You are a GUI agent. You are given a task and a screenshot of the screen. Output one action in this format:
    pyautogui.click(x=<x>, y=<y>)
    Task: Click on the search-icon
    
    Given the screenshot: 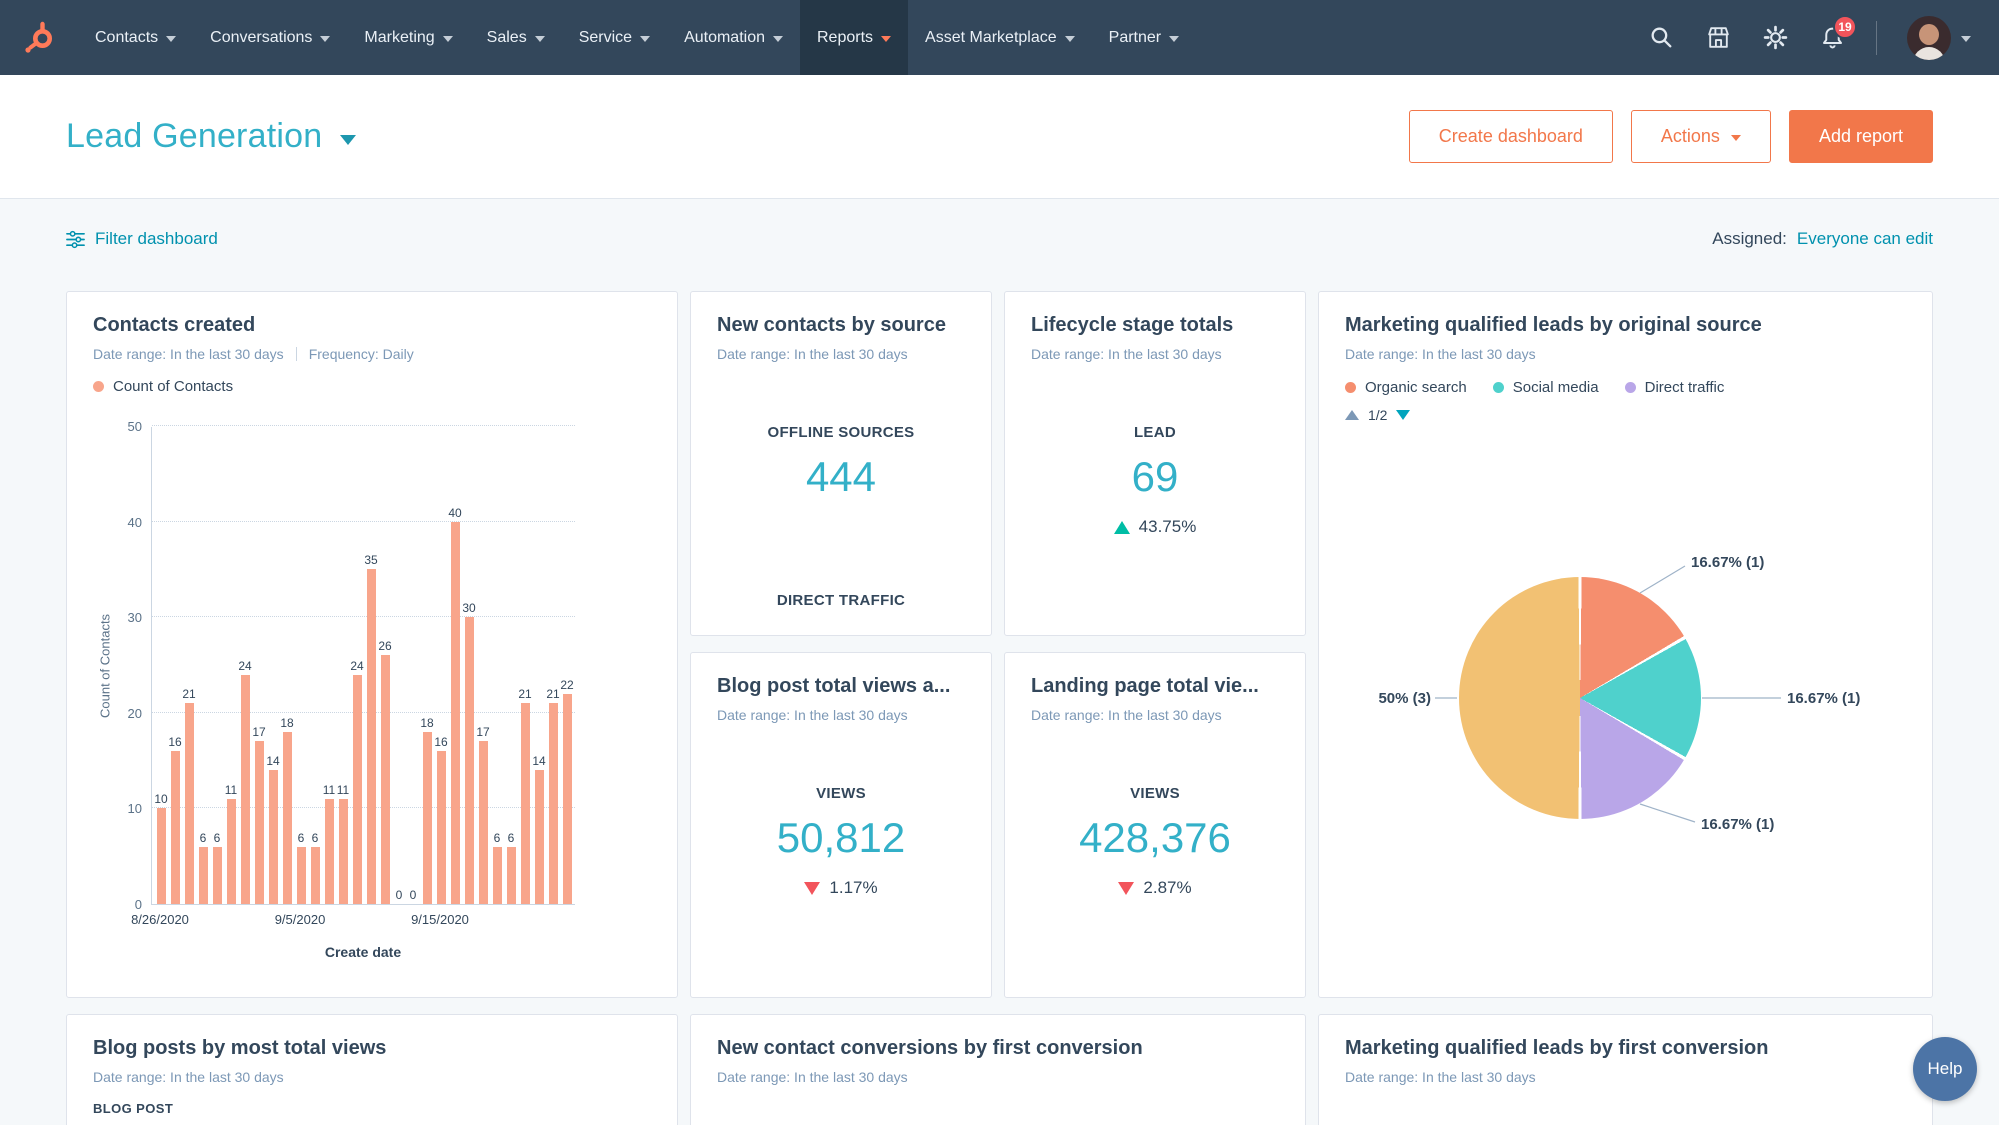 What is the action you would take?
    pyautogui.click(x=1661, y=37)
    